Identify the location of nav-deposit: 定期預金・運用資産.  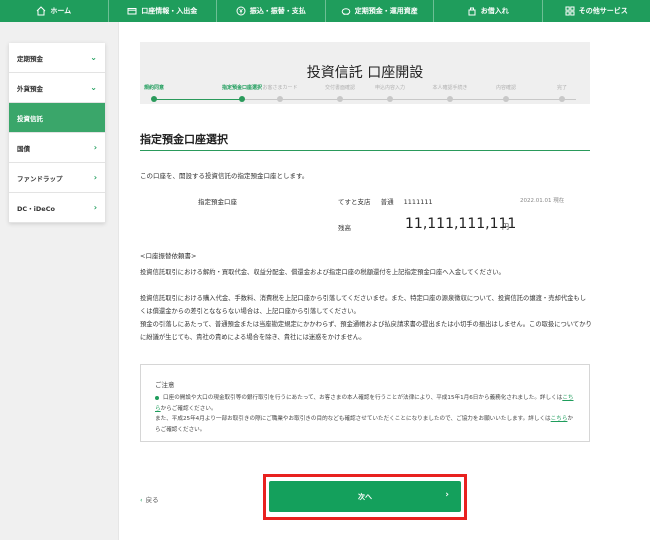
(380, 11).